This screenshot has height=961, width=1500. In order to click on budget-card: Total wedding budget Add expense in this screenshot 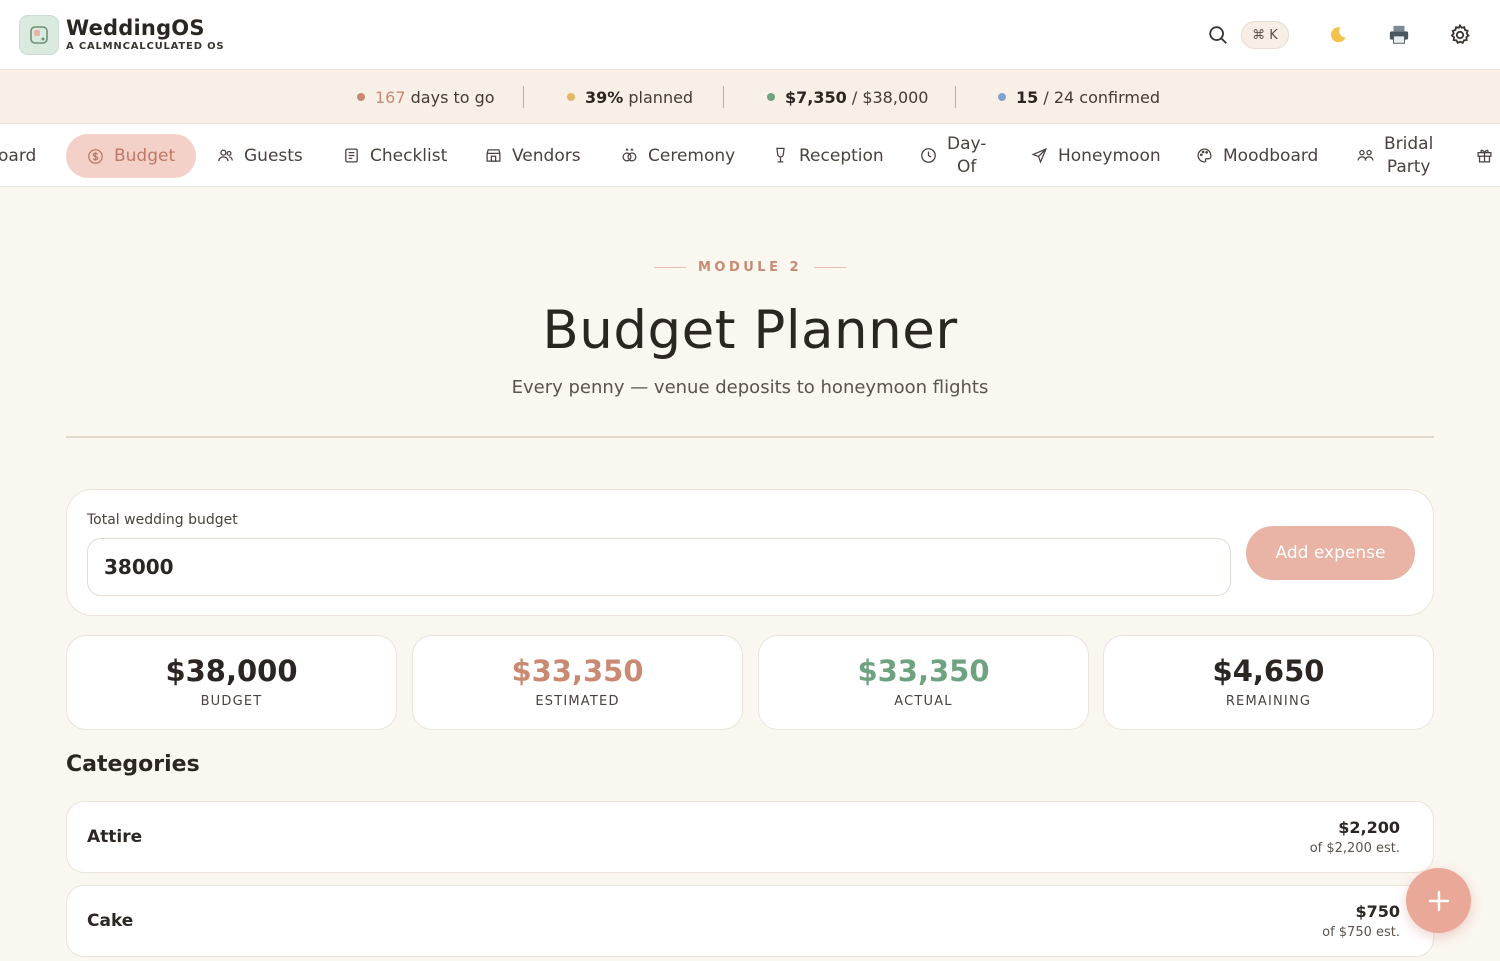, I will do `click(750, 552)`.